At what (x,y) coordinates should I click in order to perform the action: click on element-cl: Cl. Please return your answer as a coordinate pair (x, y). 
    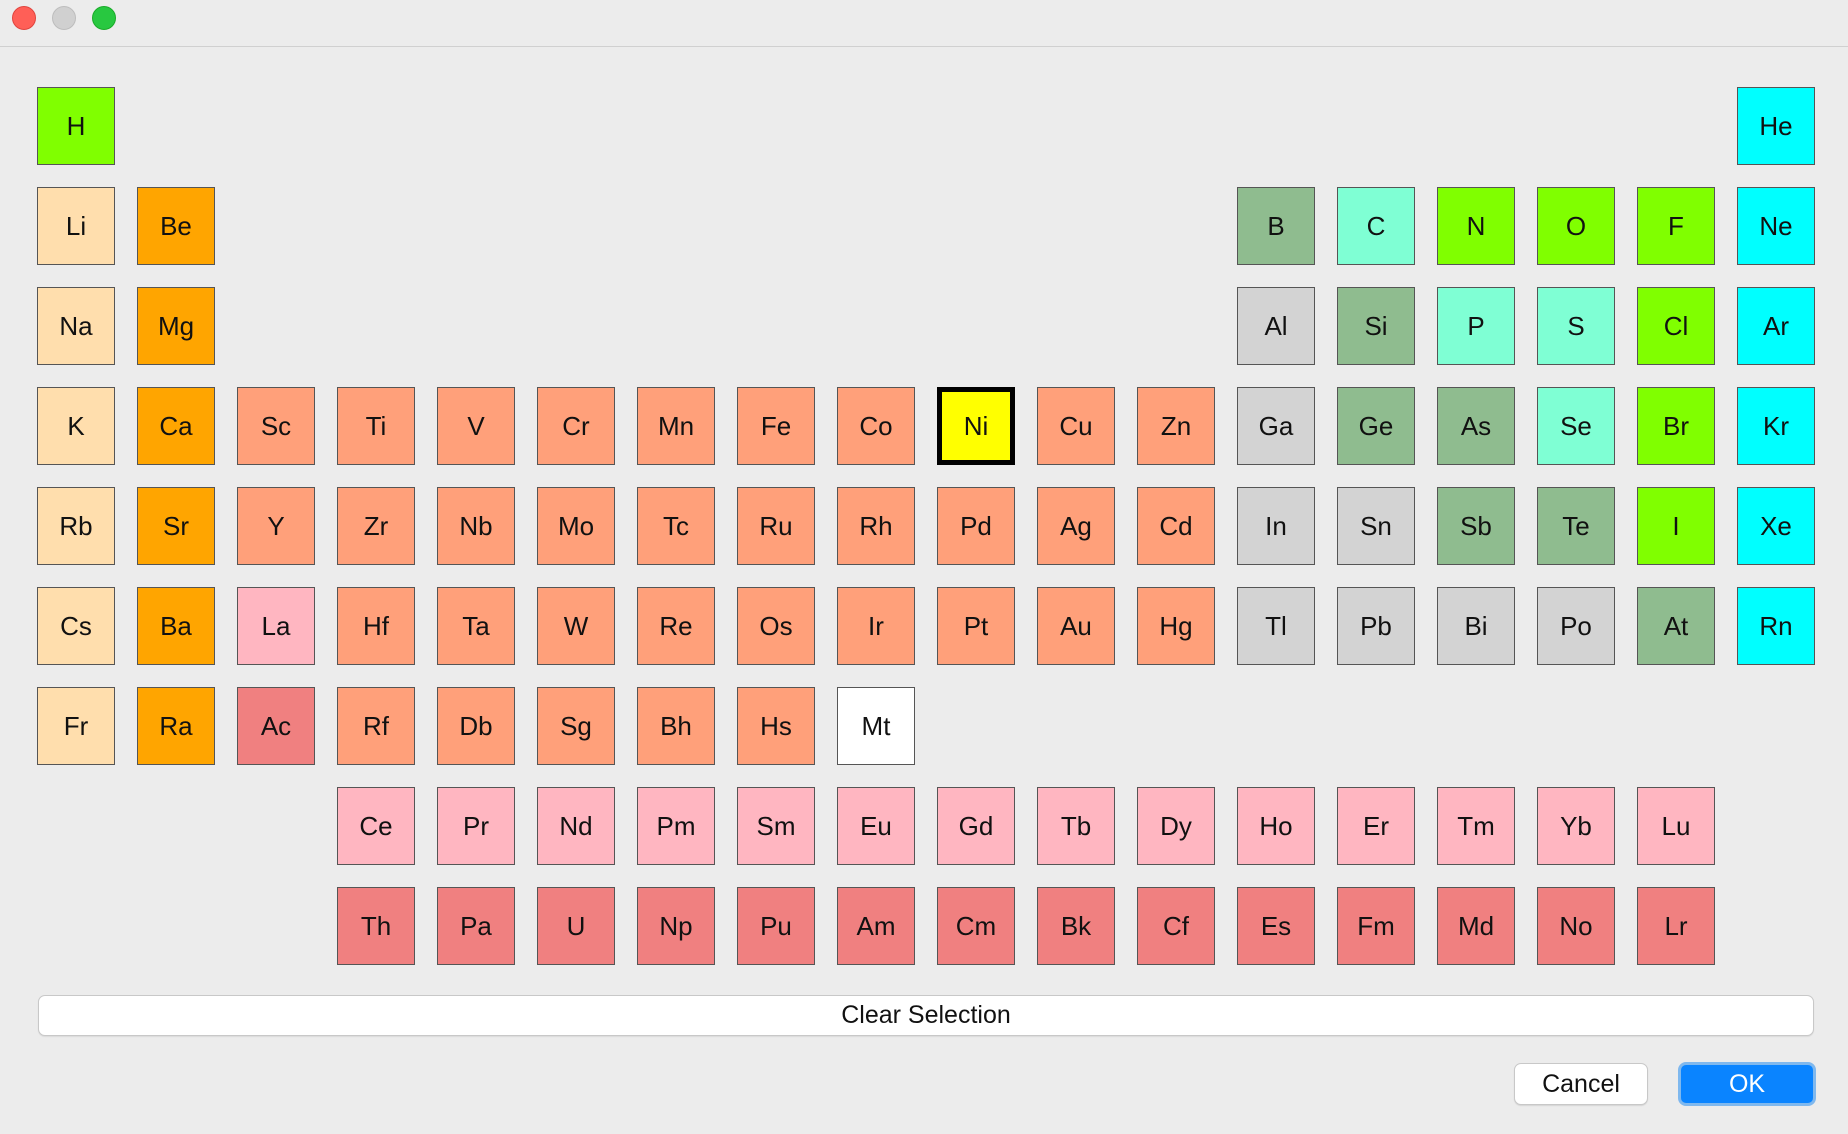
    Looking at the image, I should click on (1676, 326).